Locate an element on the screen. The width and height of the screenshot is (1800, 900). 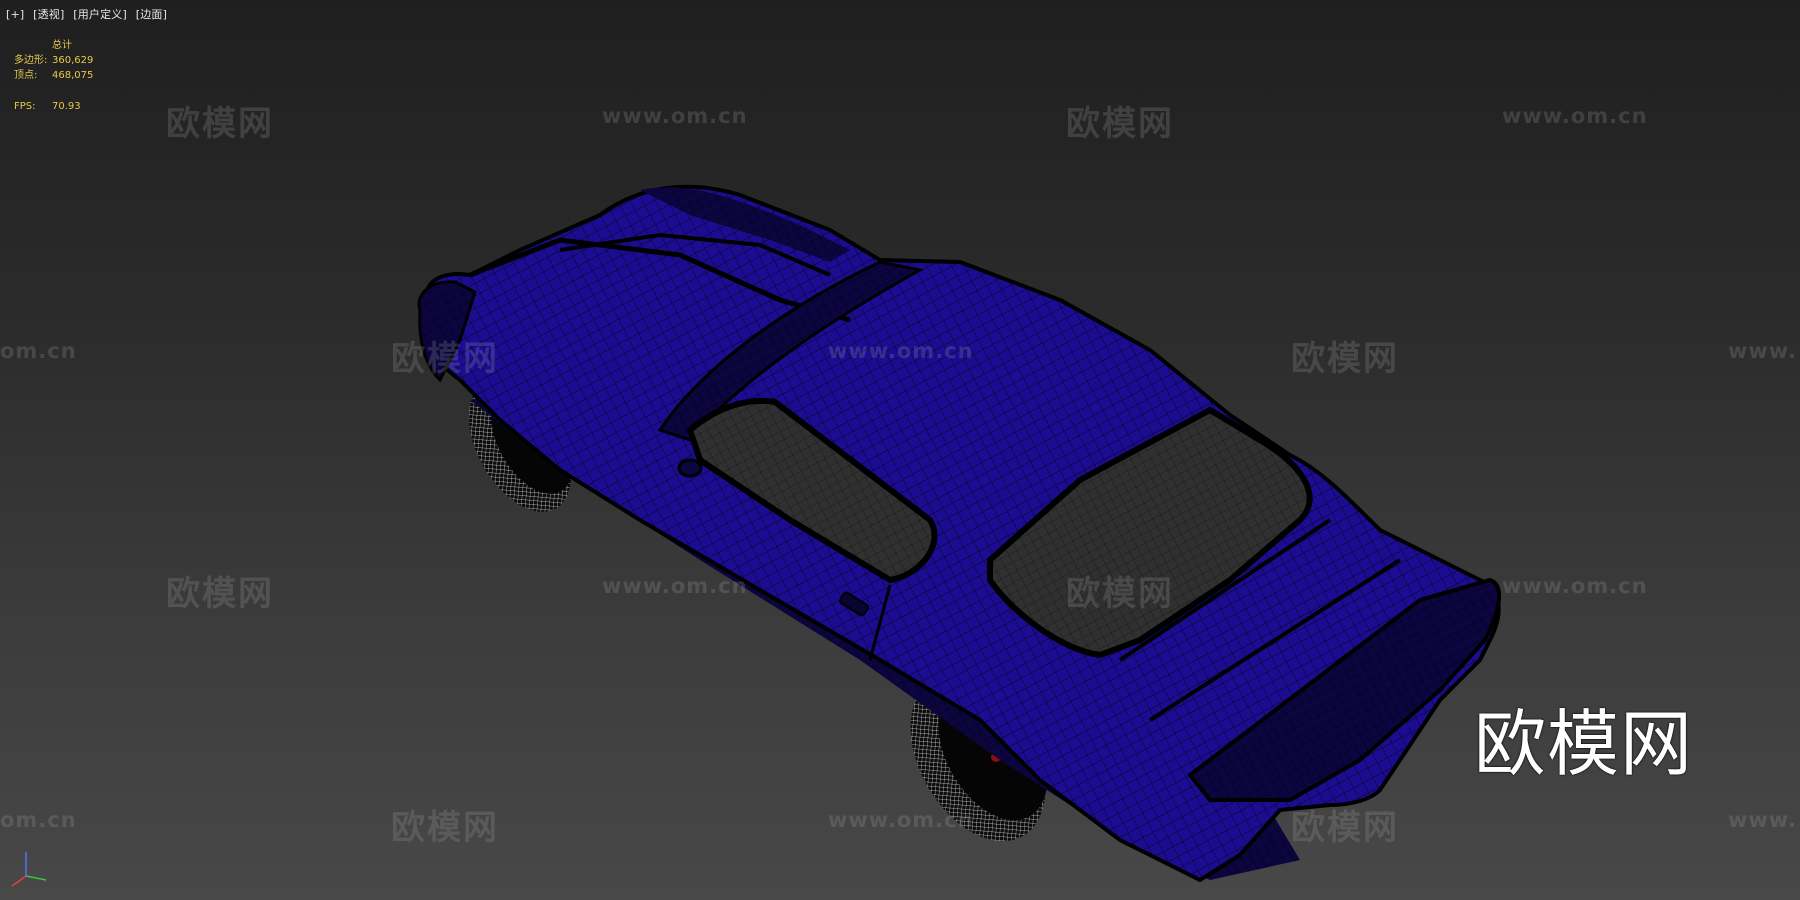
stats-header: 总计 is located at coordinates (62, 45).